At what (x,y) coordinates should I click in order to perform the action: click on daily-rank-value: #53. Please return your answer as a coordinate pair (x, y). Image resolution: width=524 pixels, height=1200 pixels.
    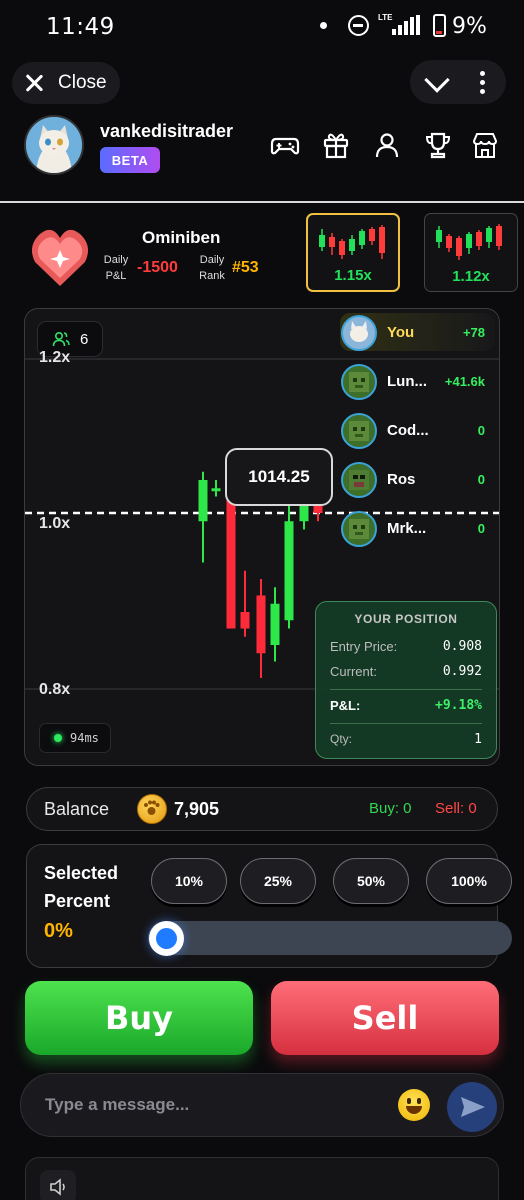
    Looking at the image, I should click on (245, 267).